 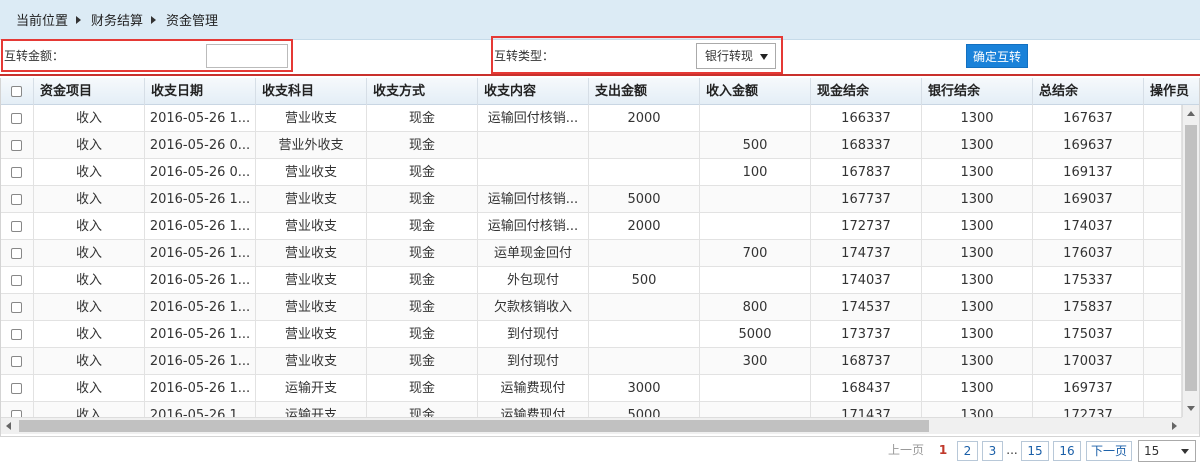 What do you see at coordinates (866, 91) in the screenshot?
I see `column-header: 现金结余` at bounding box center [866, 91].